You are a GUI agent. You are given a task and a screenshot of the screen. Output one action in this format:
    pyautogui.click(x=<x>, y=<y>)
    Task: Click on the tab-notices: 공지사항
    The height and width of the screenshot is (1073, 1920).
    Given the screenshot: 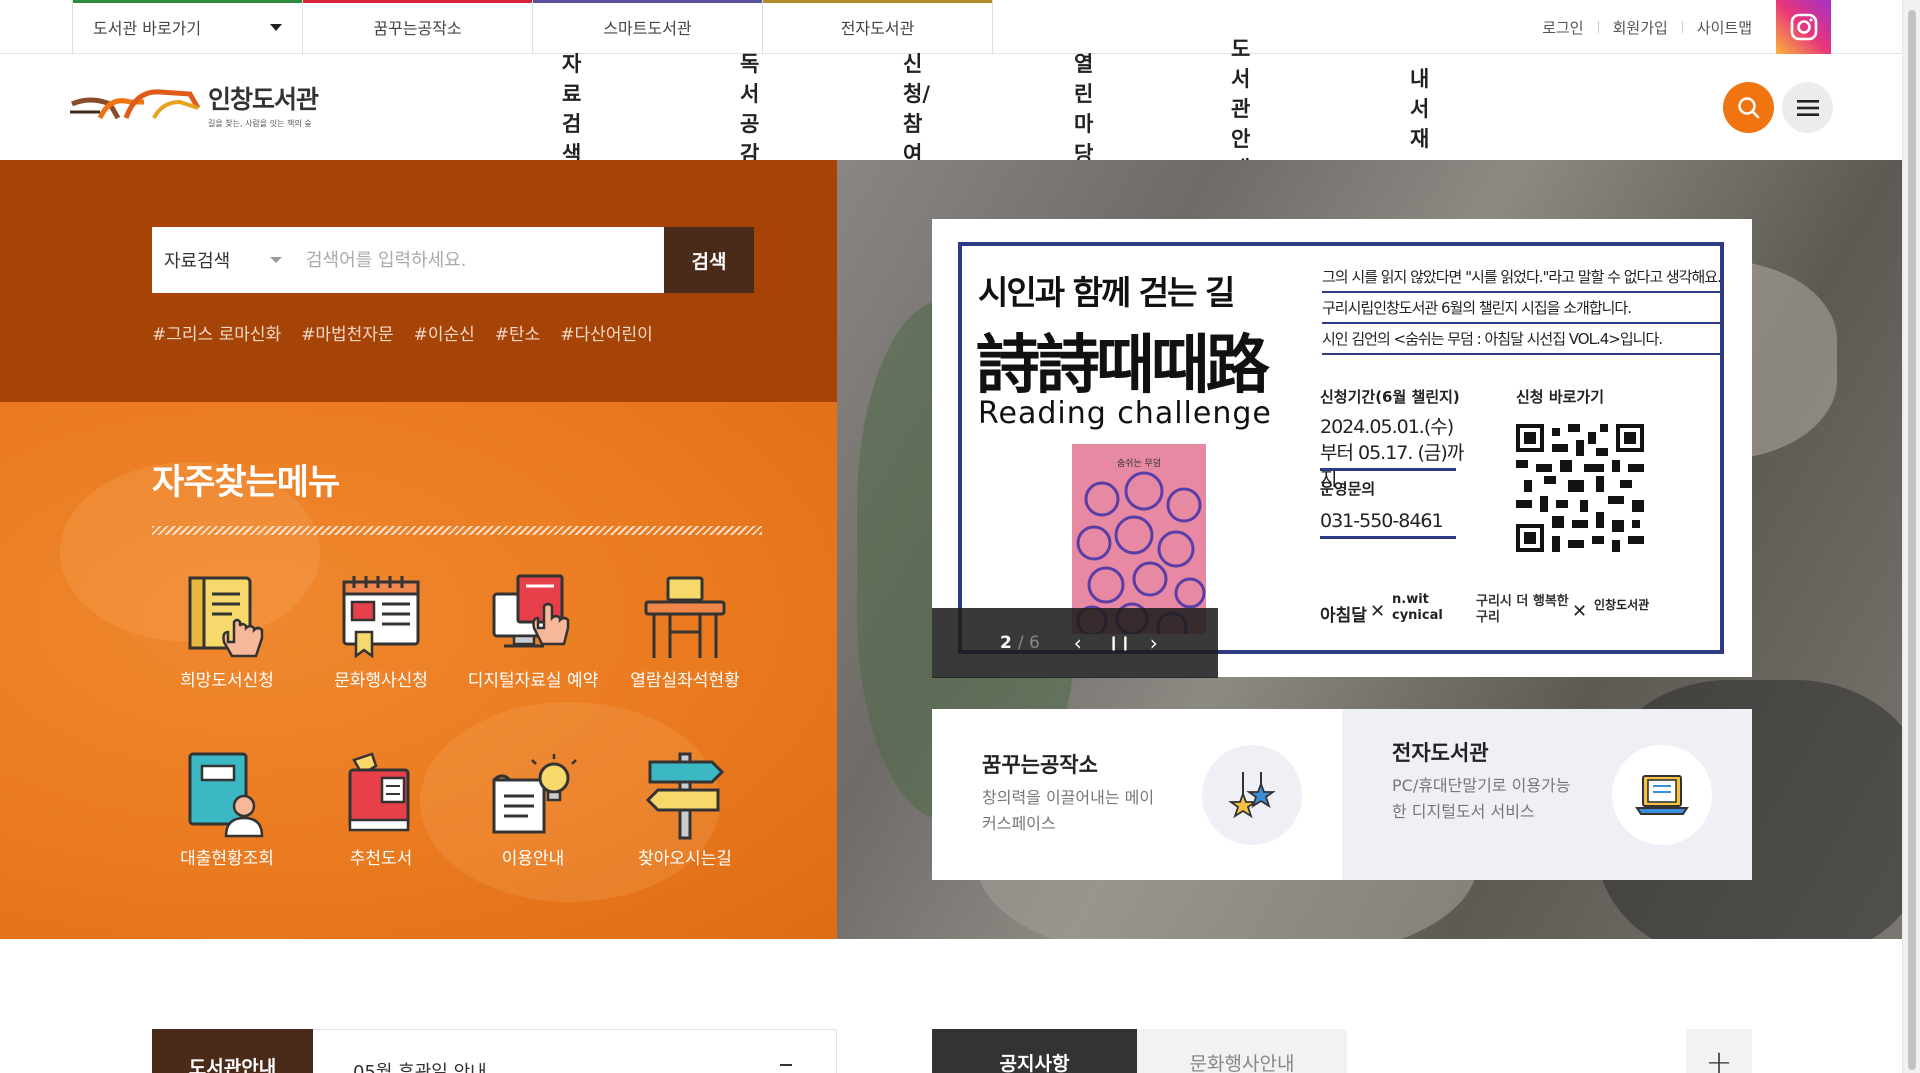 What is the action you would take?
    pyautogui.click(x=1034, y=1051)
    